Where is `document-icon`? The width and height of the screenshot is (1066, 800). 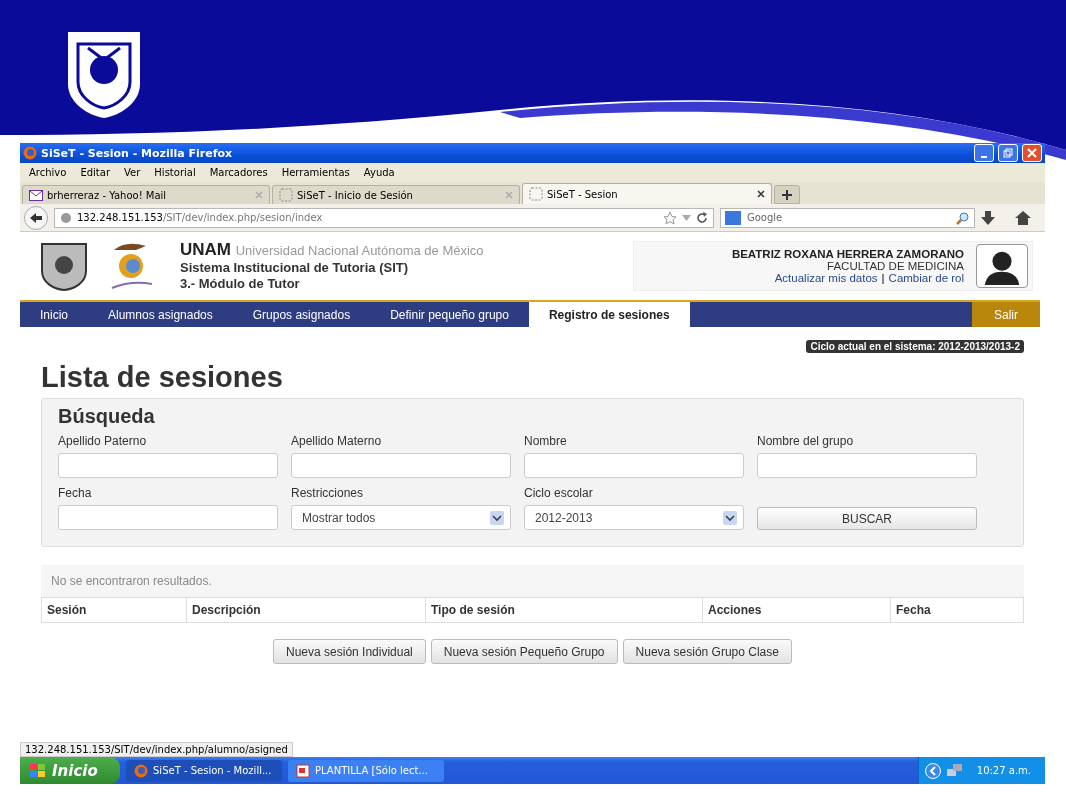
document-icon is located at coordinates (303, 770).